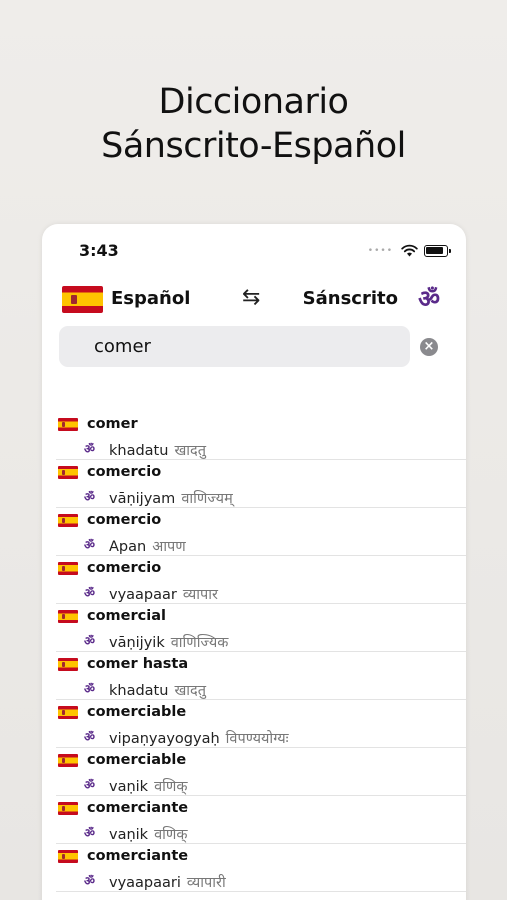 The height and width of the screenshot is (900, 507). What do you see at coordinates (128, 547) in the screenshot?
I see `result-transliteration: Apan` at bounding box center [128, 547].